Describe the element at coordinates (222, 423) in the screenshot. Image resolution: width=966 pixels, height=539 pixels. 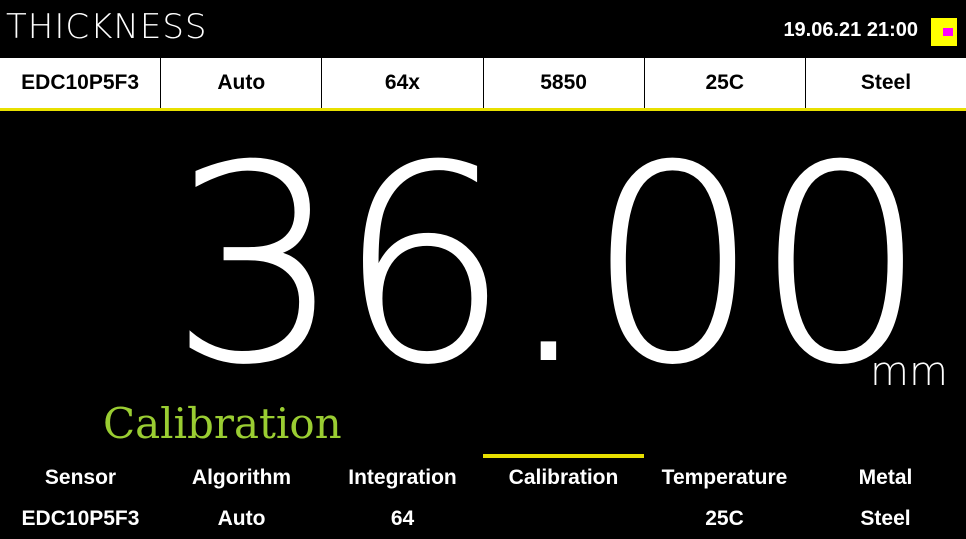
I see `mode-label: Calibration` at that location.